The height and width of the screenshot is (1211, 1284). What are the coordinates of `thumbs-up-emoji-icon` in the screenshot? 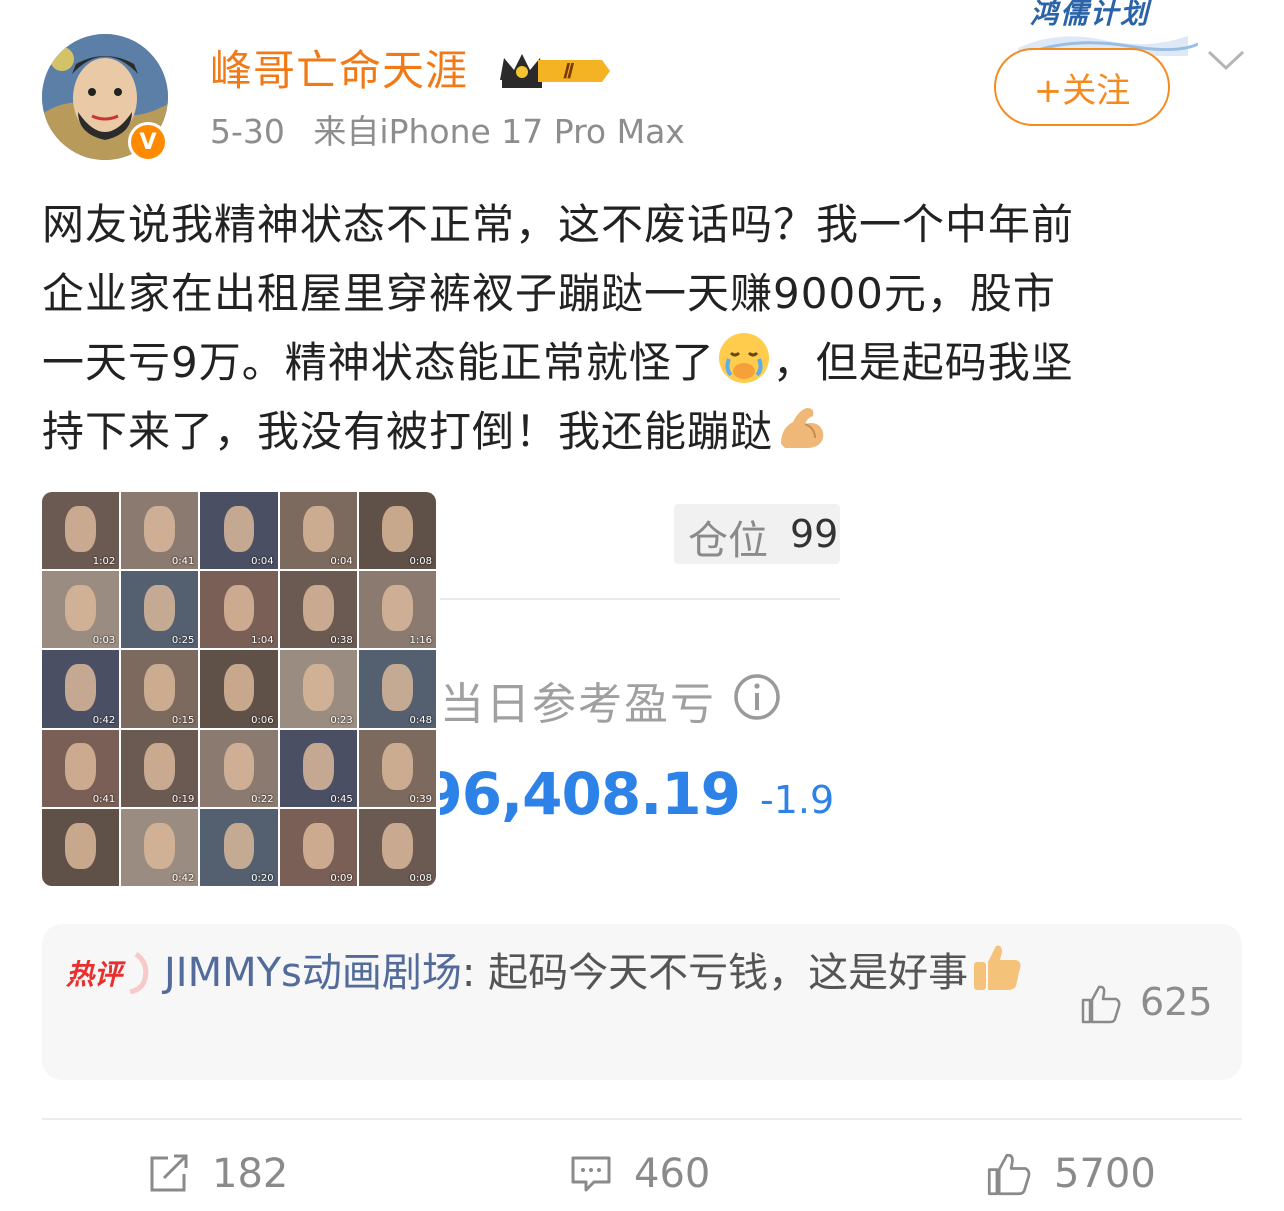 It's located at (997, 967).